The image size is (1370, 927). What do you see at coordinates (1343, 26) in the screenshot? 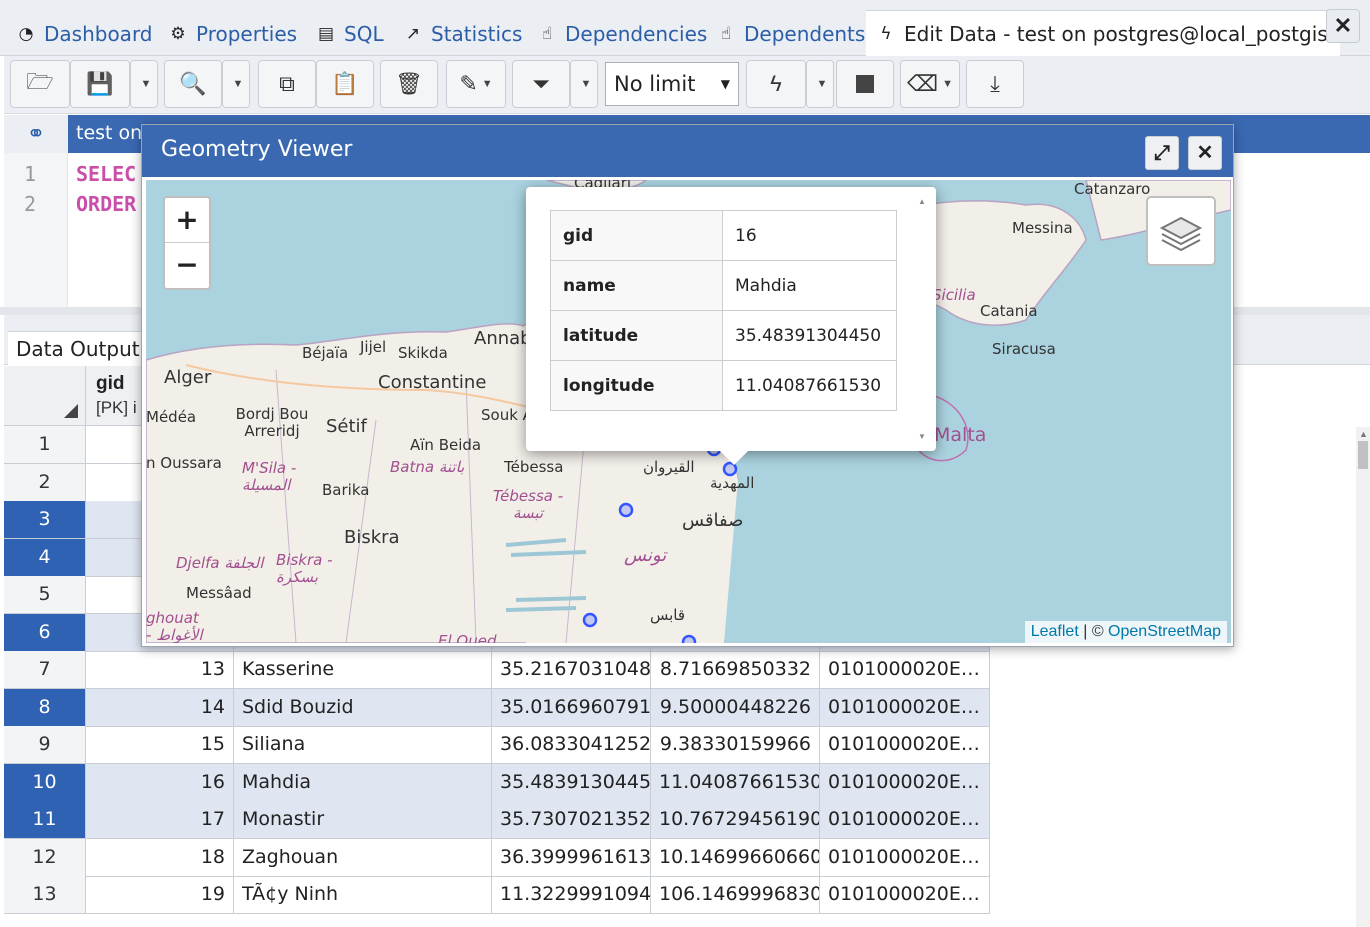
I see `close-tab-button: ✕` at bounding box center [1343, 26].